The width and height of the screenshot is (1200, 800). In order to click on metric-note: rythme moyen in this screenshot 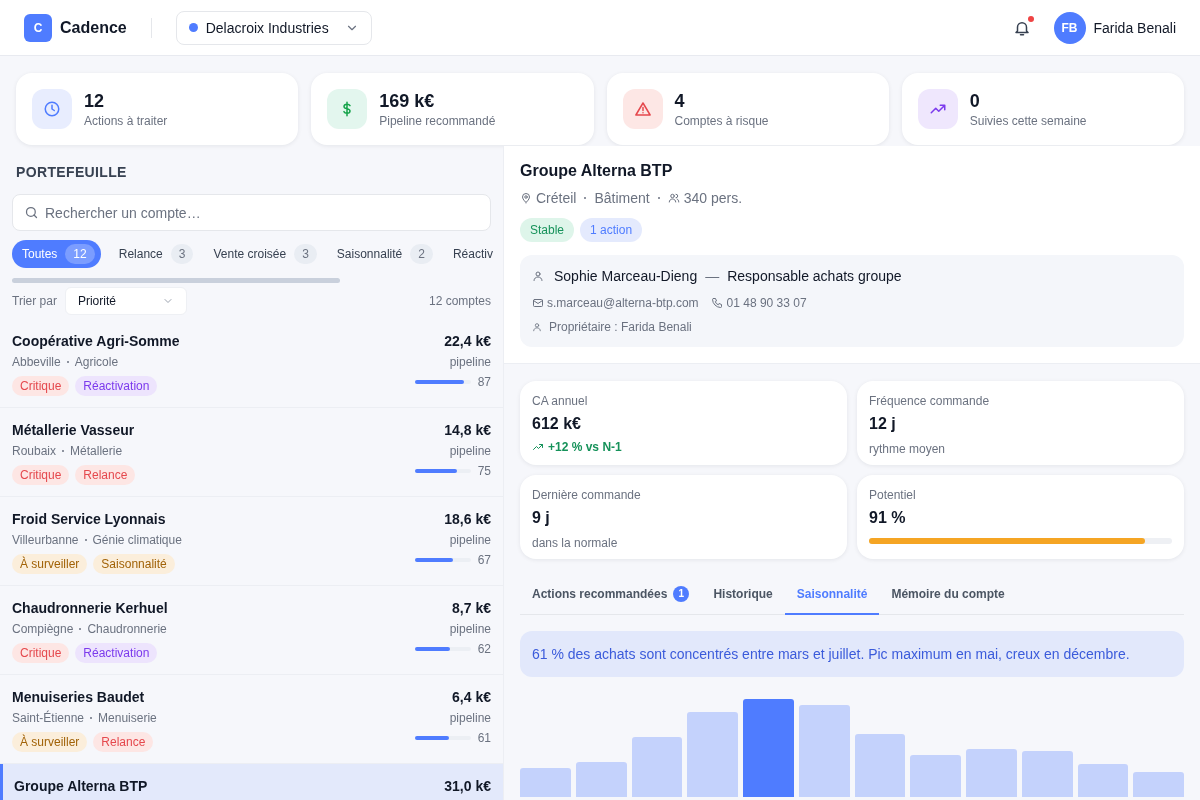, I will do `click(908, 449)`.